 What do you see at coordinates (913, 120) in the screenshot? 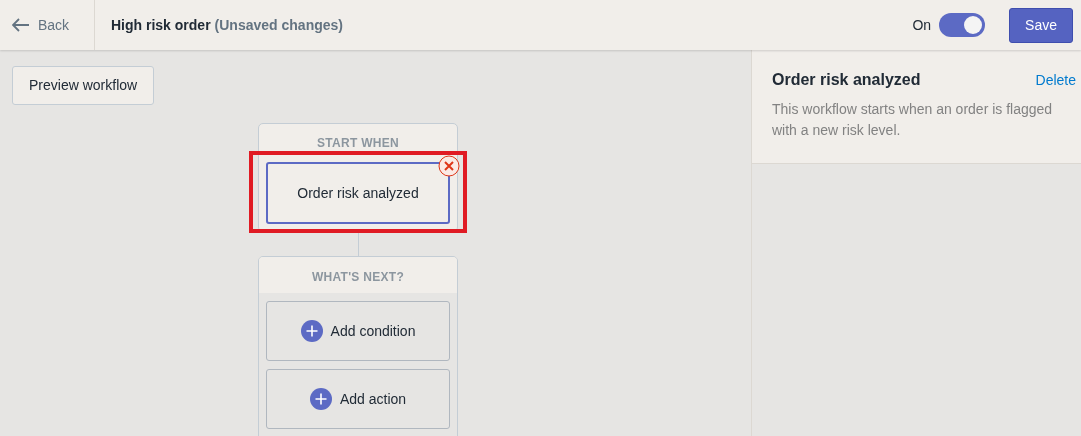
I see `panel-description: This workflow starts when an order is flagged with a new risk level.` at bounding box center [913, 120].